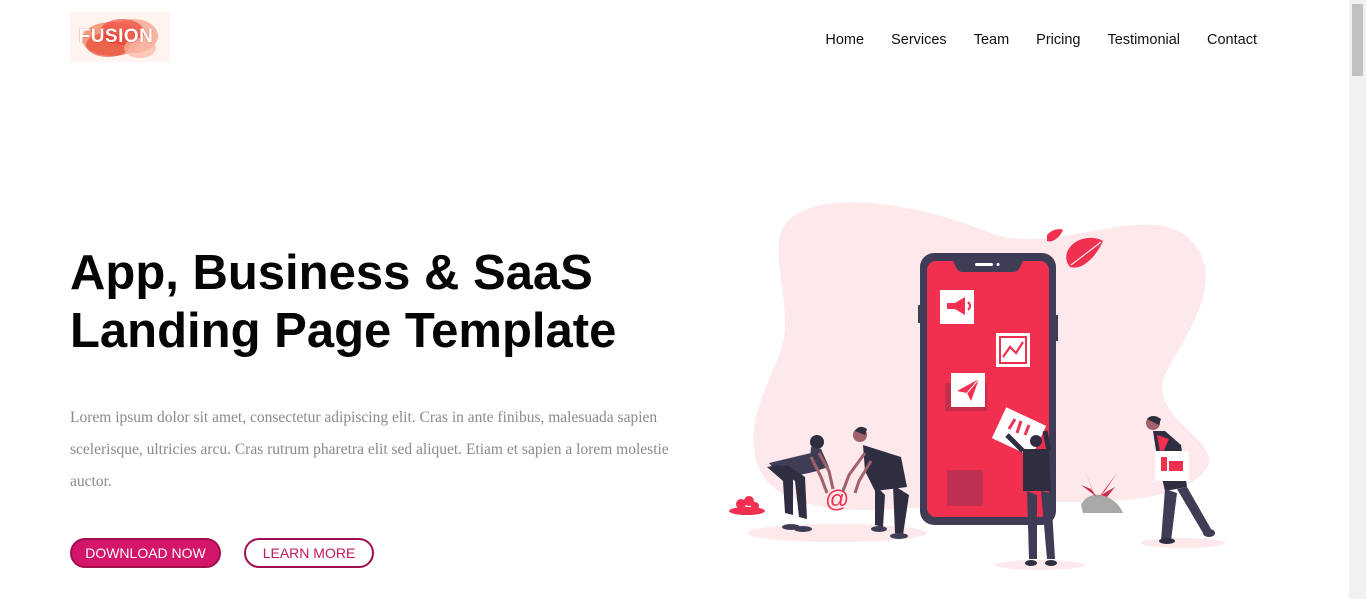  Describe the element at coordinates (747, 505) in the screenshot. I see `plant-icon` at that location.